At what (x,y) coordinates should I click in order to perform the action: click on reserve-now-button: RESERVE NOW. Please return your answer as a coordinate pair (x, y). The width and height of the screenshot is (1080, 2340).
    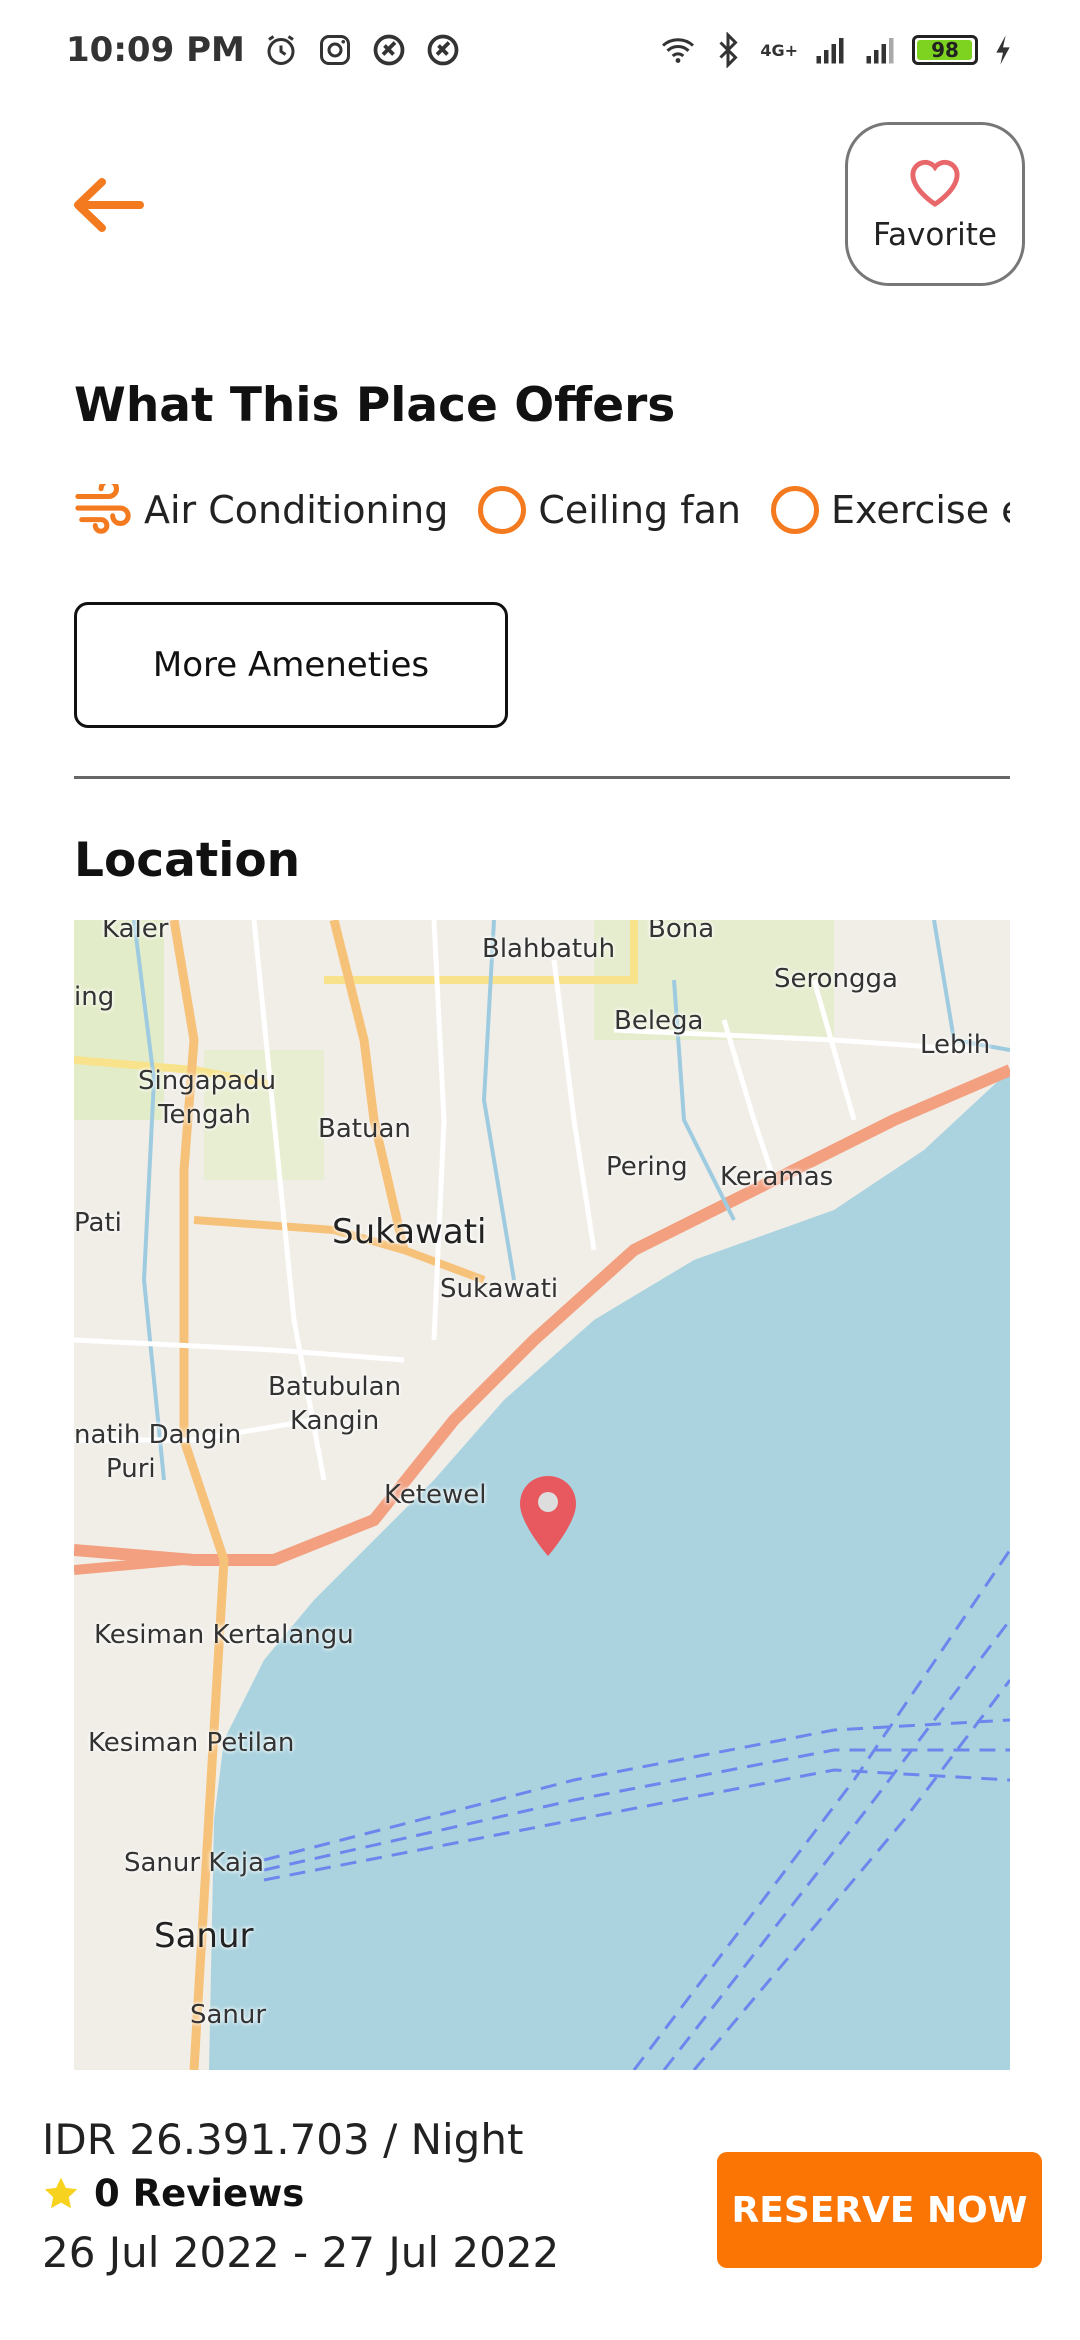
    Looking at the image, I should click on (879, 2210).